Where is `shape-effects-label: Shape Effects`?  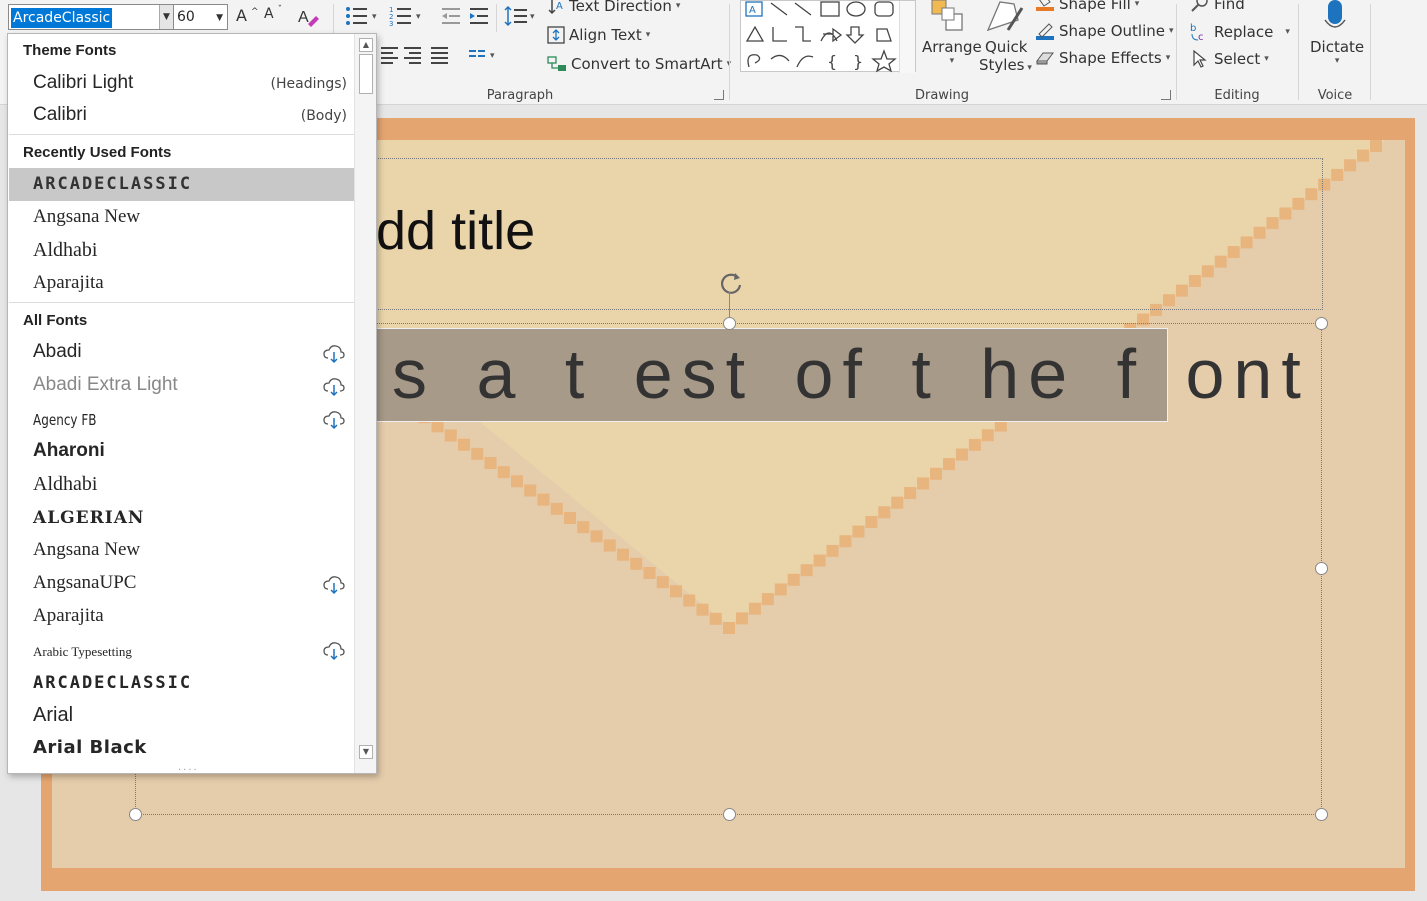 shape-effects-label: Shape Effects is located at coordinates (1110, 58).